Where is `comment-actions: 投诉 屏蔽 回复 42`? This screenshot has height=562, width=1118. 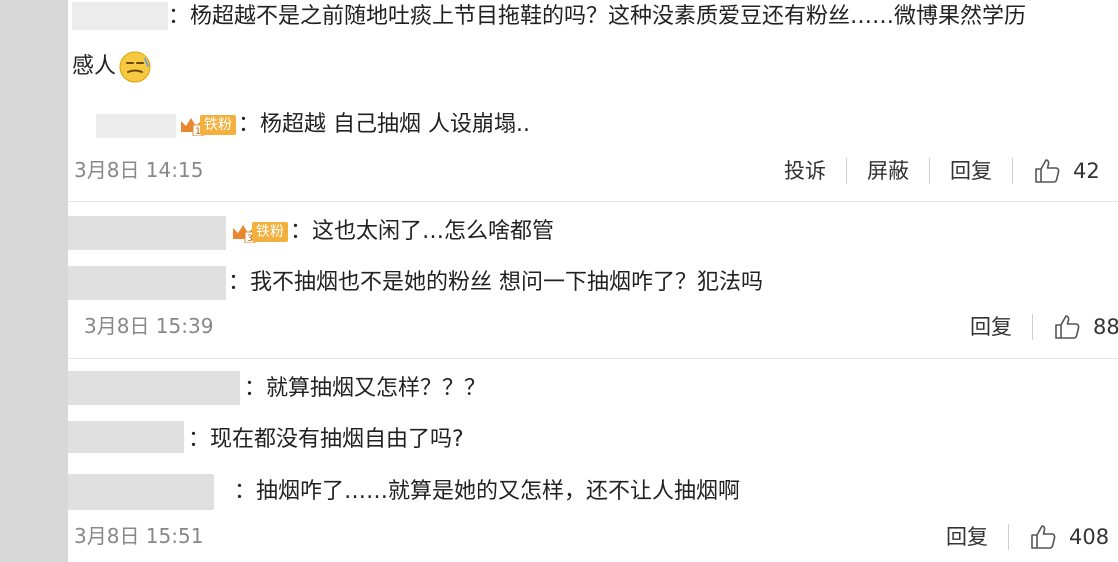
comment-actions: 投诉 屏蔽 回复 42 is located at coordinates (942, 171).